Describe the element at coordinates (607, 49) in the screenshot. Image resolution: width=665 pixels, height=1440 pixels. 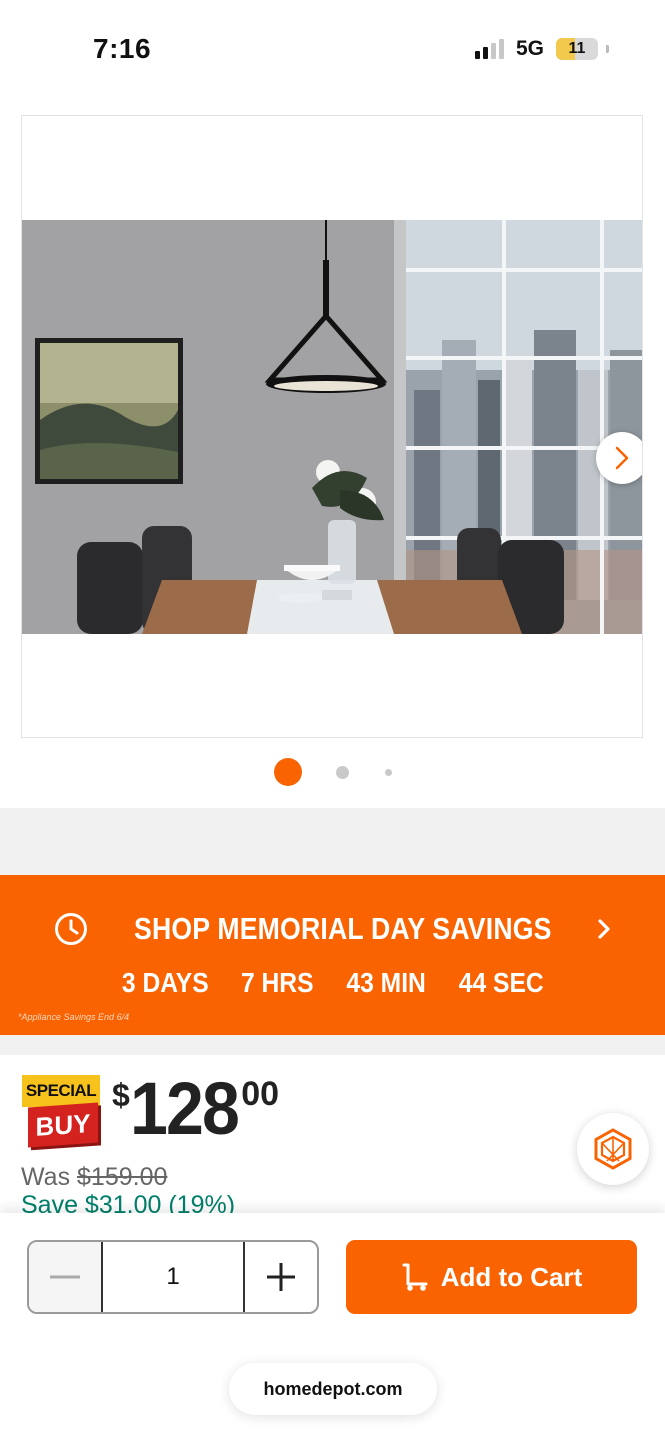
I see `battery-cap` at that location.